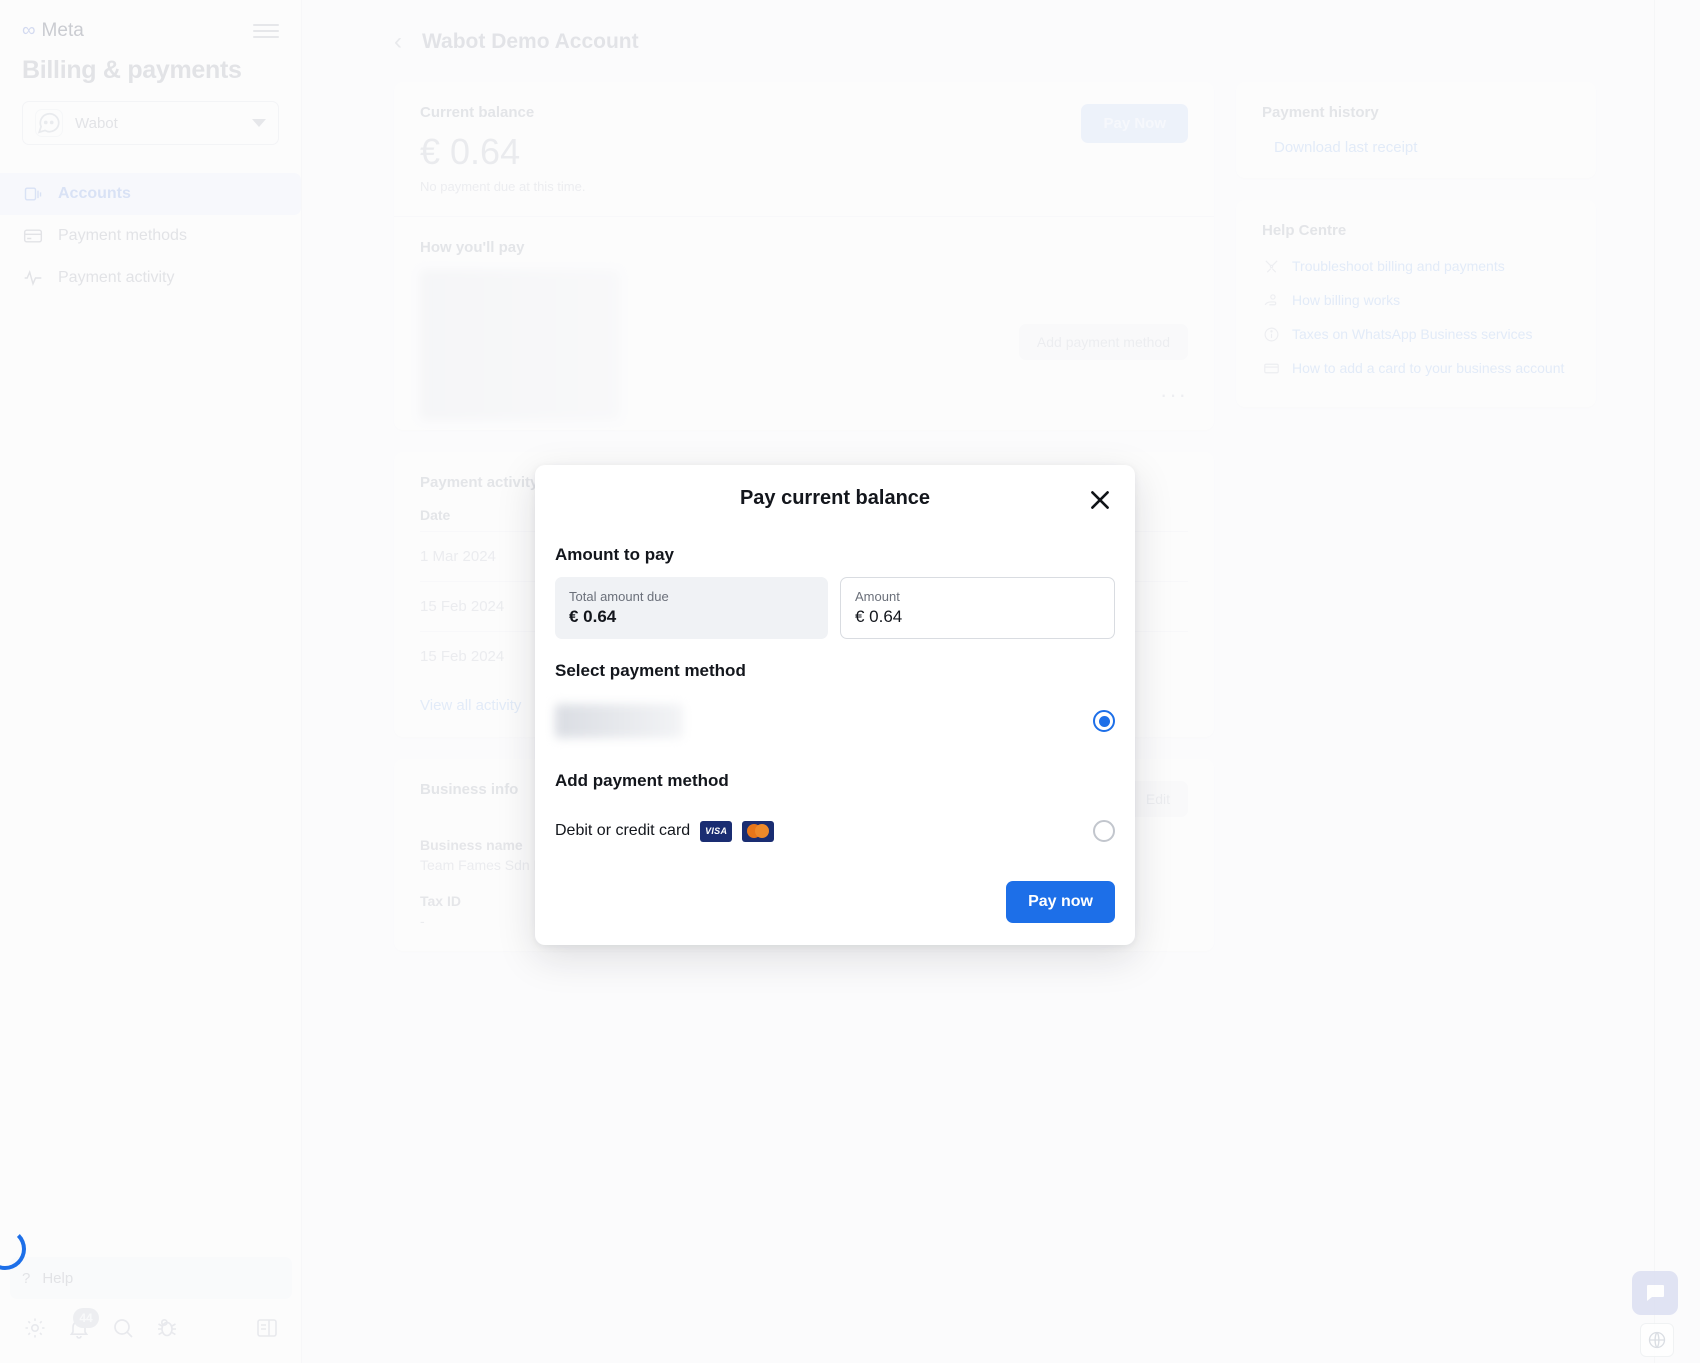  I want to click on amount-input-value: € 0.64, so click(977, 617).